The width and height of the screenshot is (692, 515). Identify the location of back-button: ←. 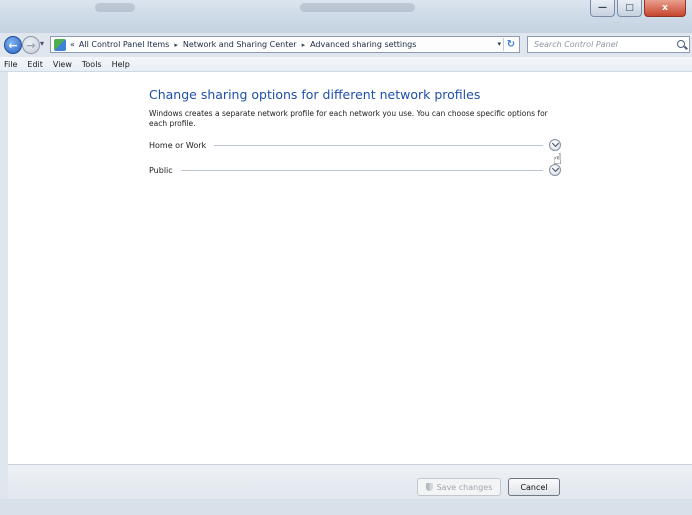
(13, 45).